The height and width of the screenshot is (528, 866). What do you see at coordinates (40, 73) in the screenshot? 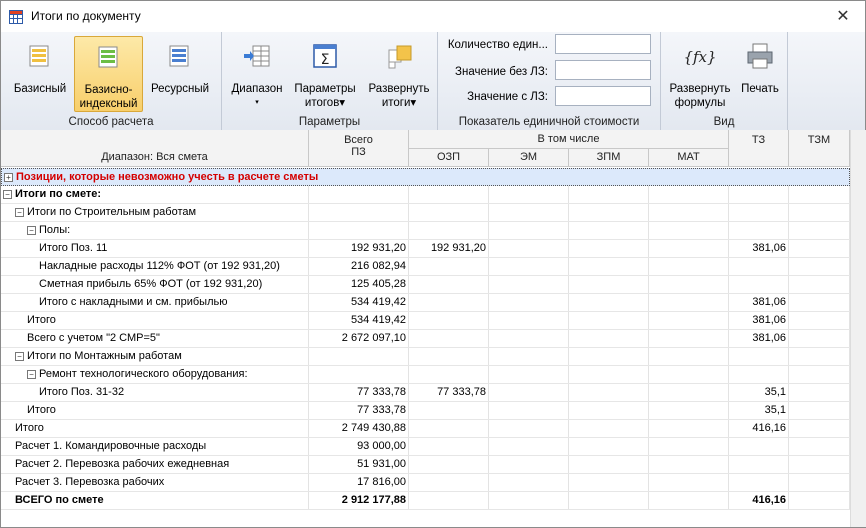
I see `basic-button: Базисный` at bounding box center [40, 73].